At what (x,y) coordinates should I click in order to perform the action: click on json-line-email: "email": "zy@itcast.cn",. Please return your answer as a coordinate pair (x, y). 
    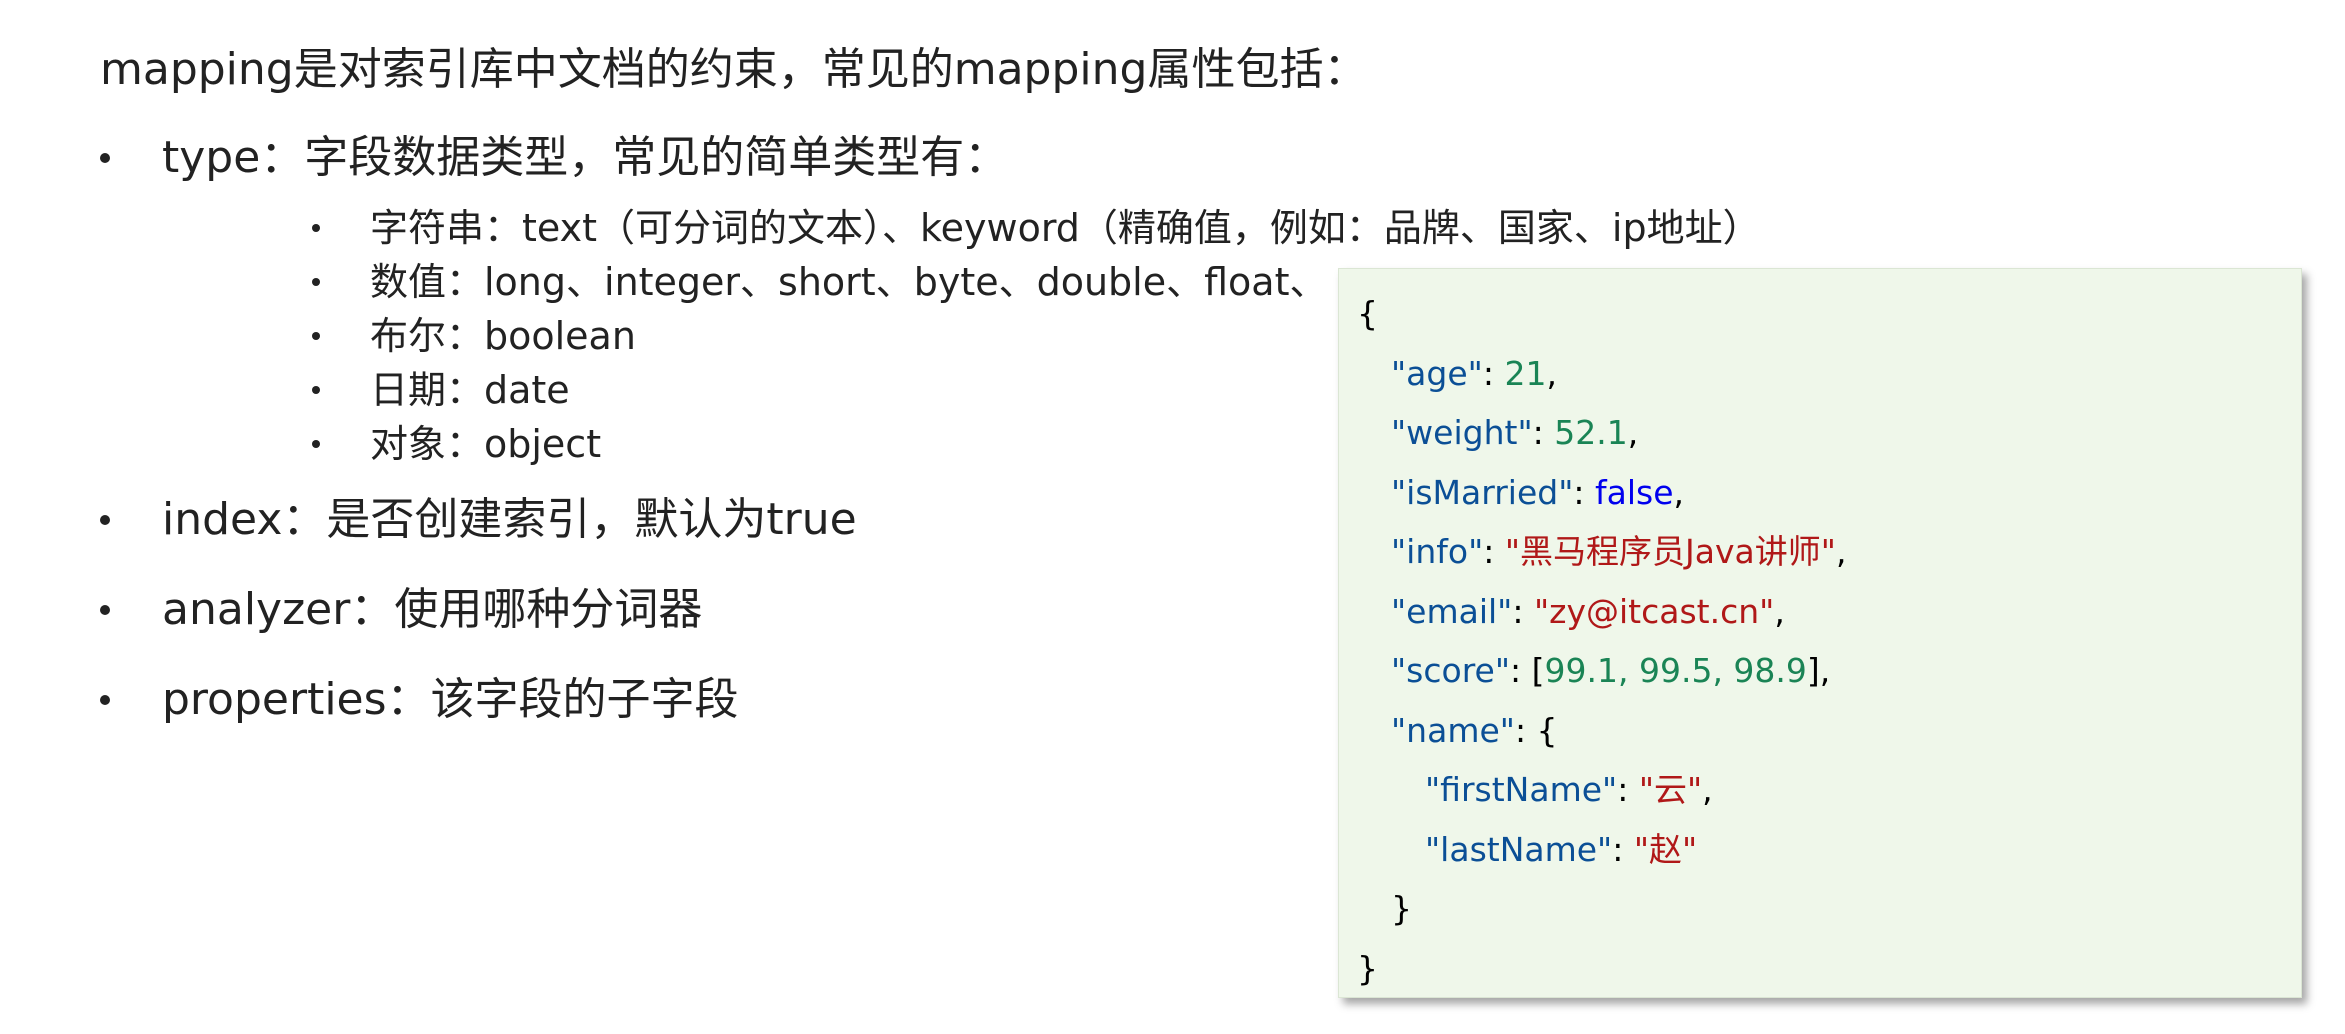
    Looking at the image, I should click on (1588, 611).